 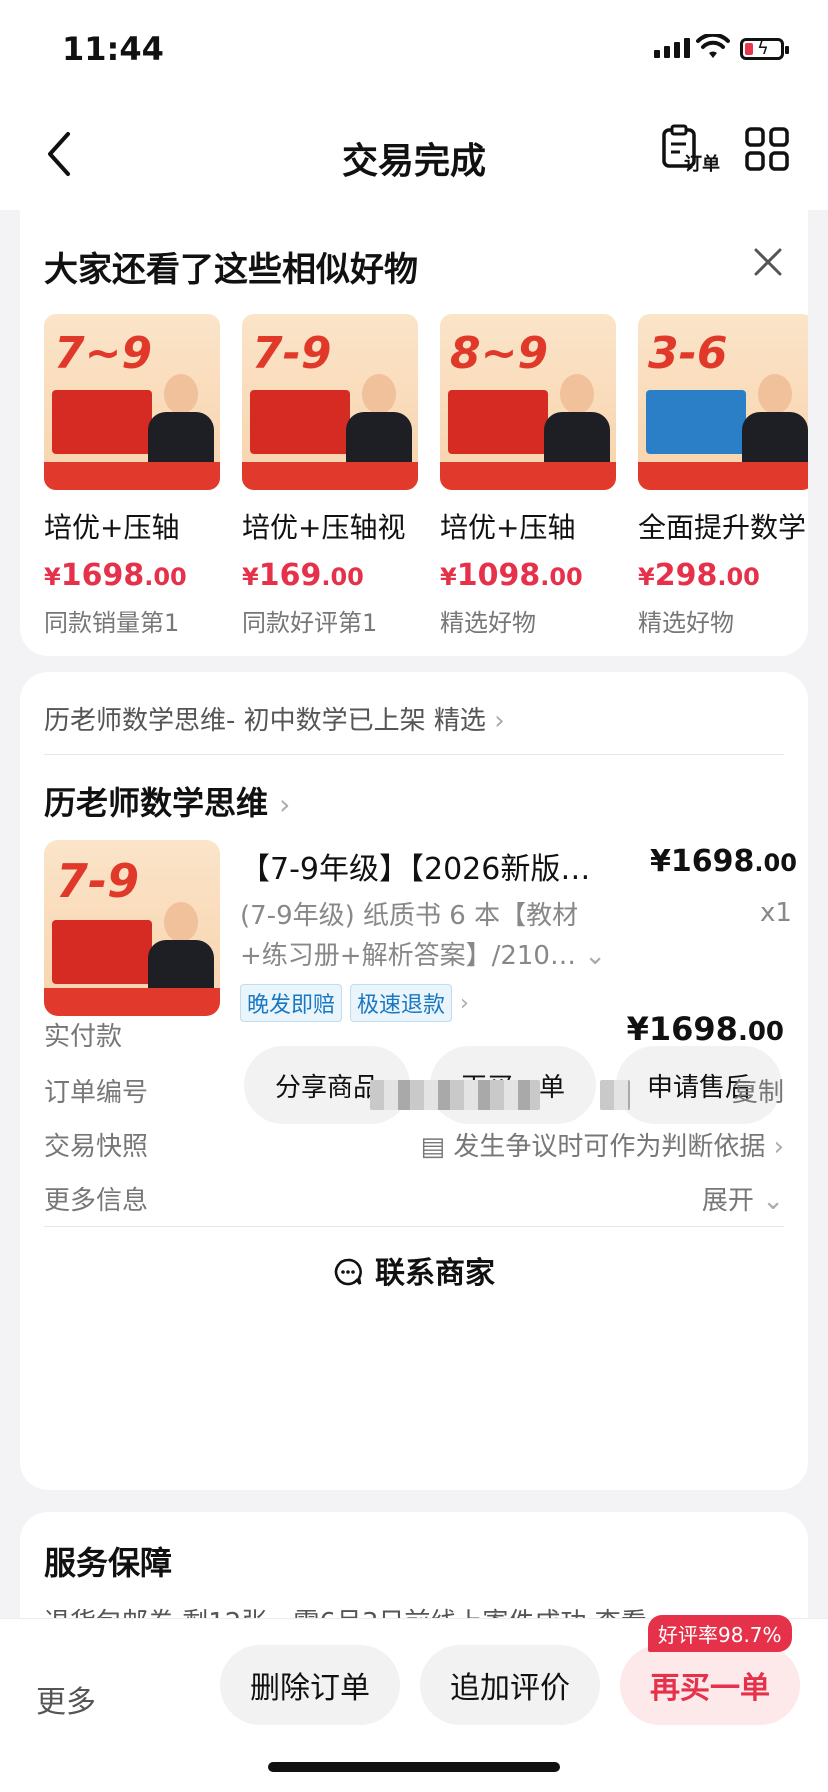 I want to click on nav-bar: 交易完成 订单, so click(x=414, y=155).